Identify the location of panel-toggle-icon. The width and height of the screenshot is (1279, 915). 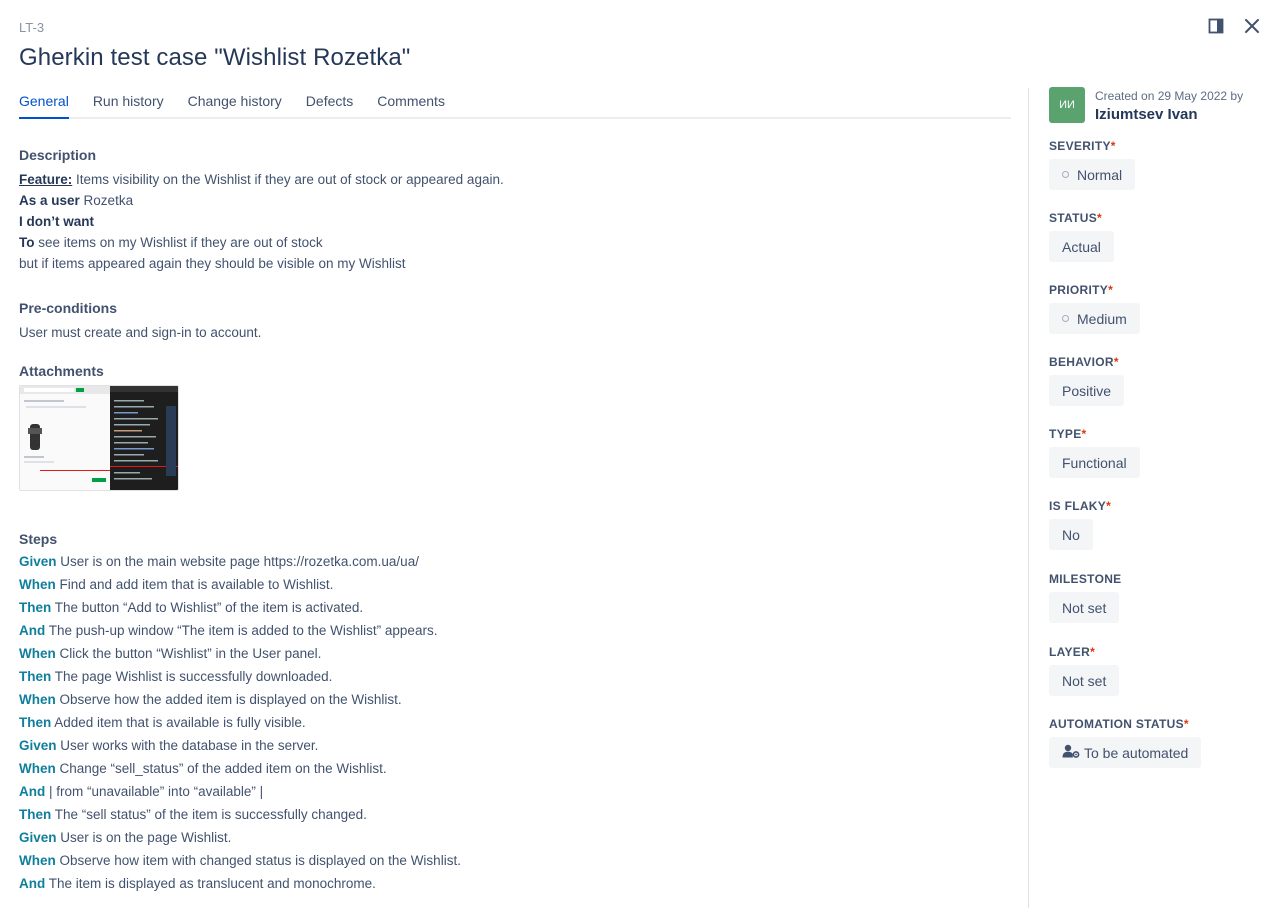
(1216, 26).